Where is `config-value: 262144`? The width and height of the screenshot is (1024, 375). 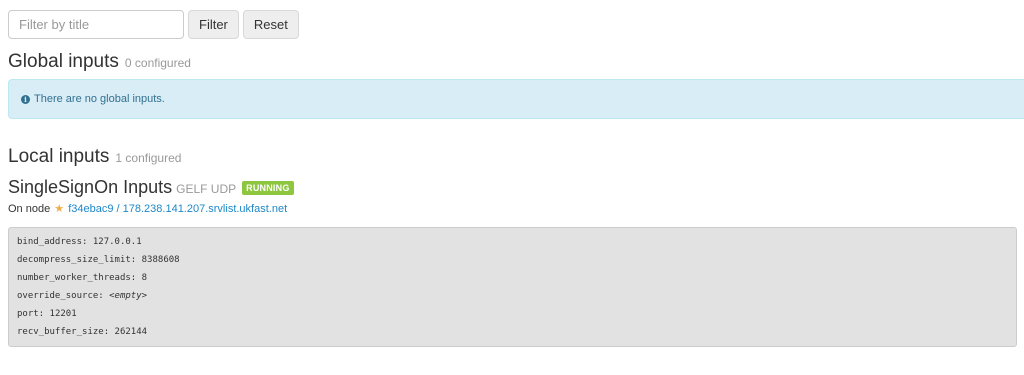 config-value: 262144 is located at coordinates (131, 332).